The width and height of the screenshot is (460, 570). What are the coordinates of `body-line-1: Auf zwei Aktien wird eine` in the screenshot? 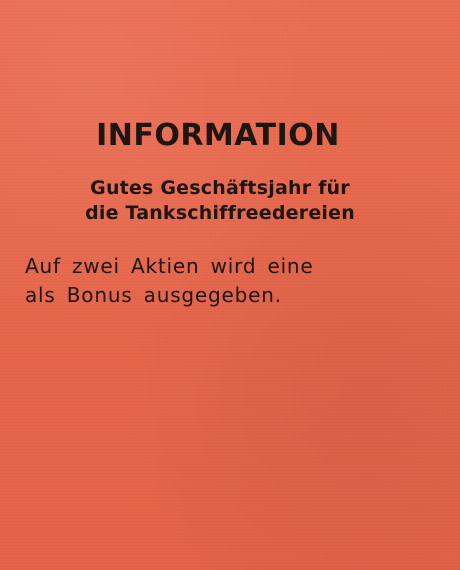 It's located at (169, 266).